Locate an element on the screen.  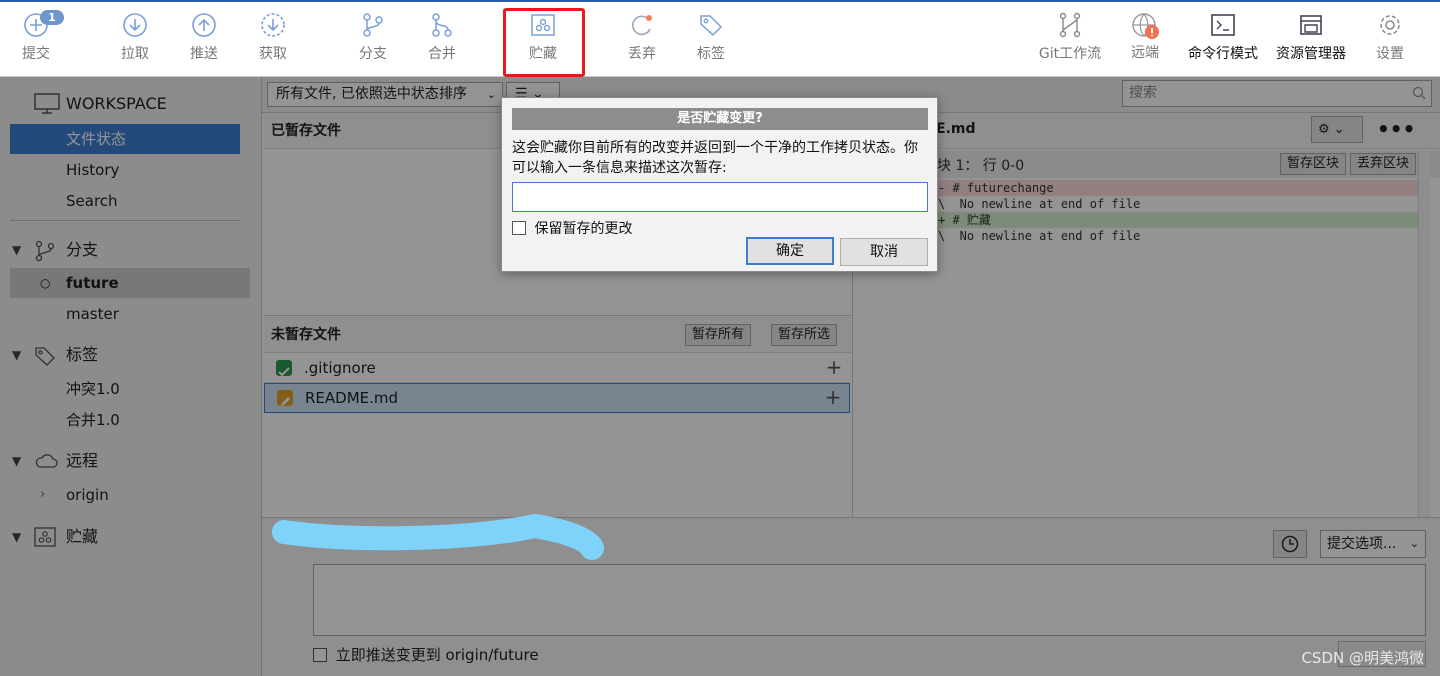
terminal-icon is located at coordinates (1223, 25).